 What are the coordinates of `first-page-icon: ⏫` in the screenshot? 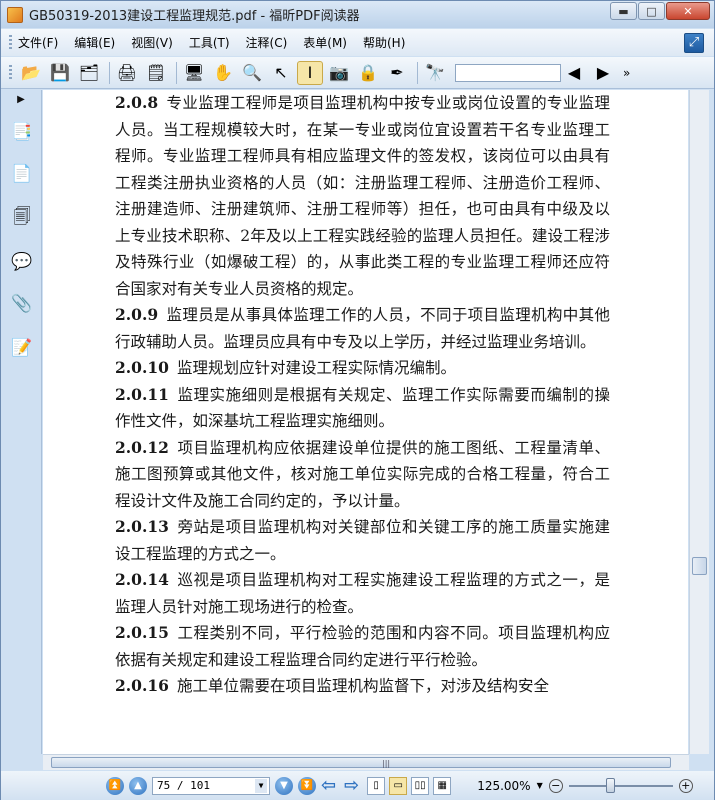 It's located at (115, 785).